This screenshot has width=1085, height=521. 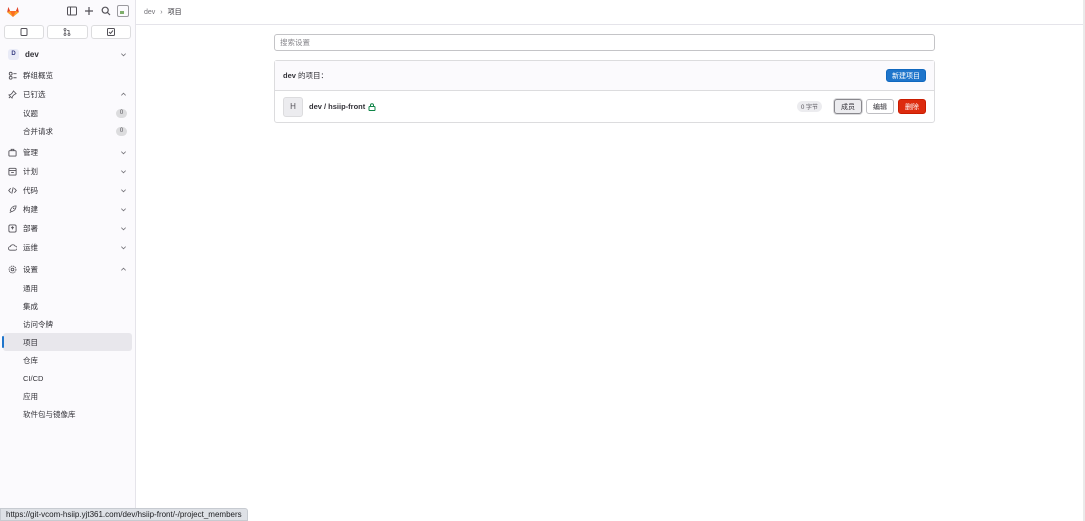 I want to click on sidebar-item-label: 代码, so click(x=30, y=190).